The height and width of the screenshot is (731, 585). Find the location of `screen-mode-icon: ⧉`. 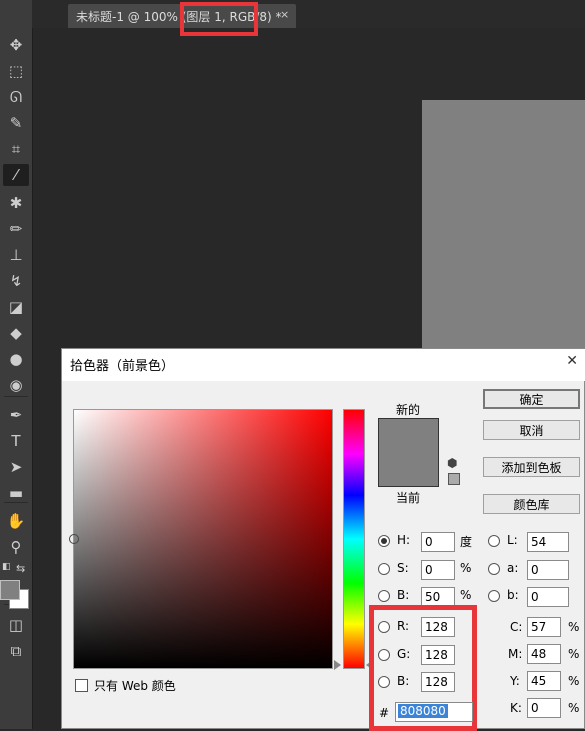

screen-mode-icon: ⧉ is located at coordinates (16, 651).